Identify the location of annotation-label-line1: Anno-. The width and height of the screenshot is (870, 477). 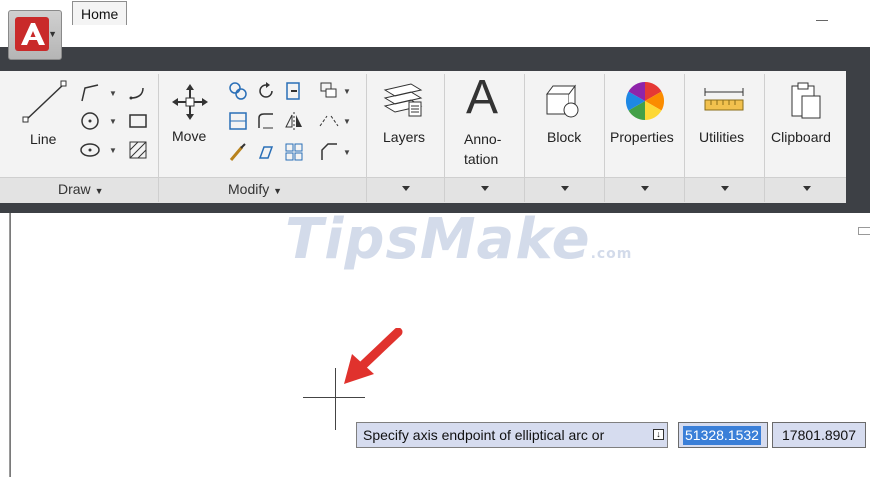
(482, 139).